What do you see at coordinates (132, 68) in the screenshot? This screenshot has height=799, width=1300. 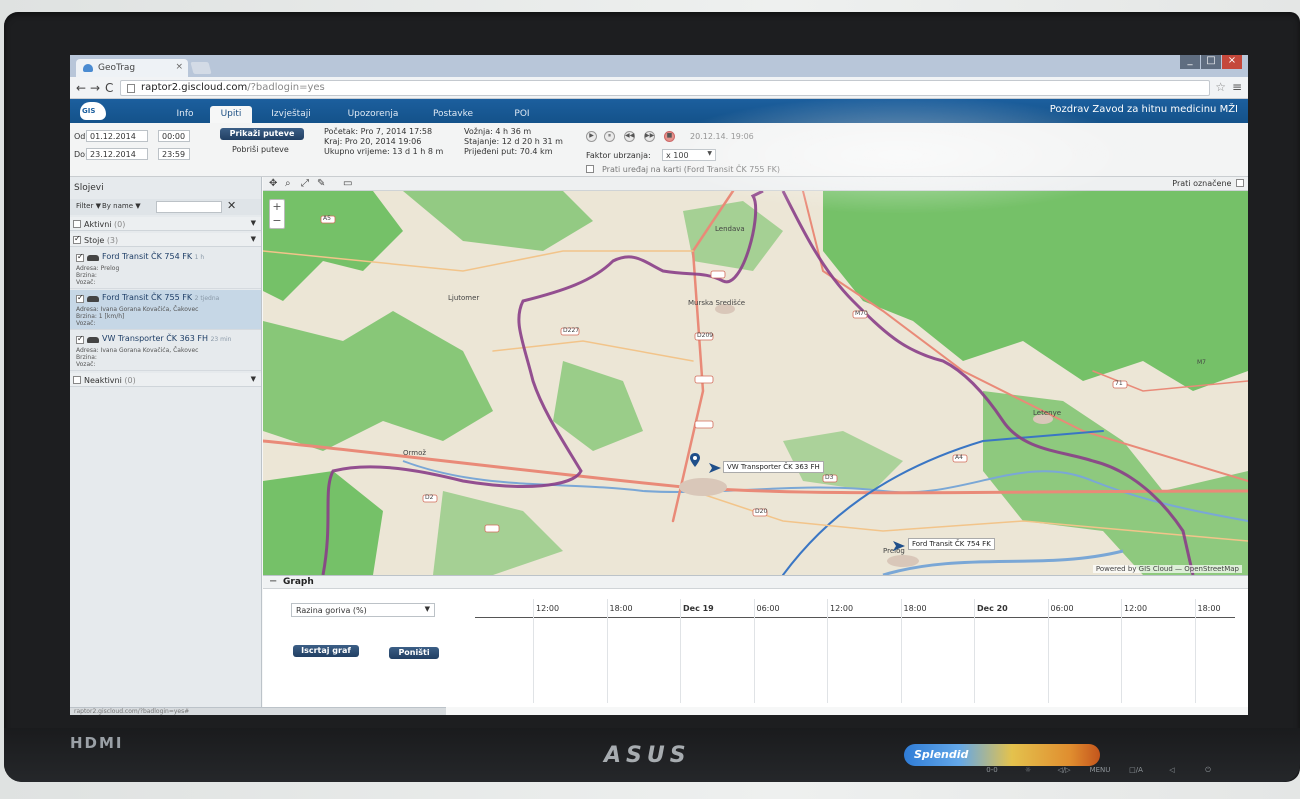 I see `browser-tab: GeoTrag ×` at bounding box center [132, 68].